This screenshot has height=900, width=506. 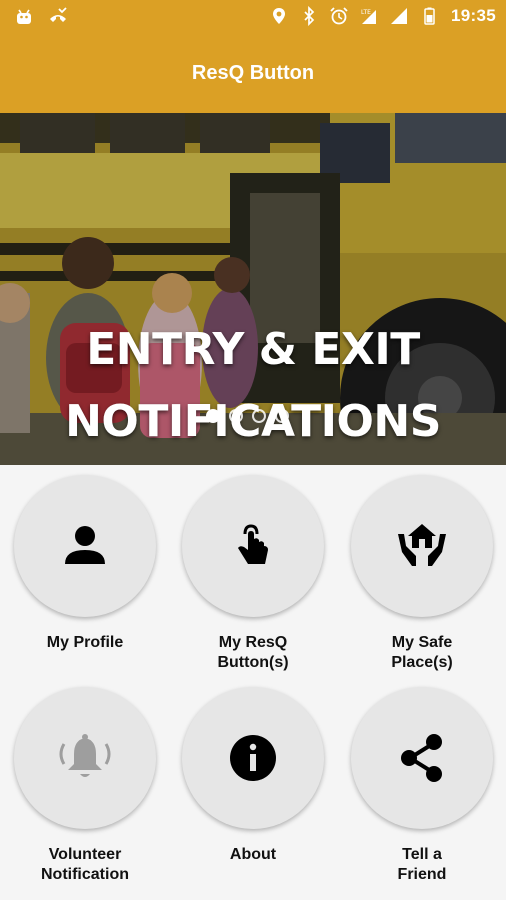 I want to click on signal-icon, so click(x=399, y=16).